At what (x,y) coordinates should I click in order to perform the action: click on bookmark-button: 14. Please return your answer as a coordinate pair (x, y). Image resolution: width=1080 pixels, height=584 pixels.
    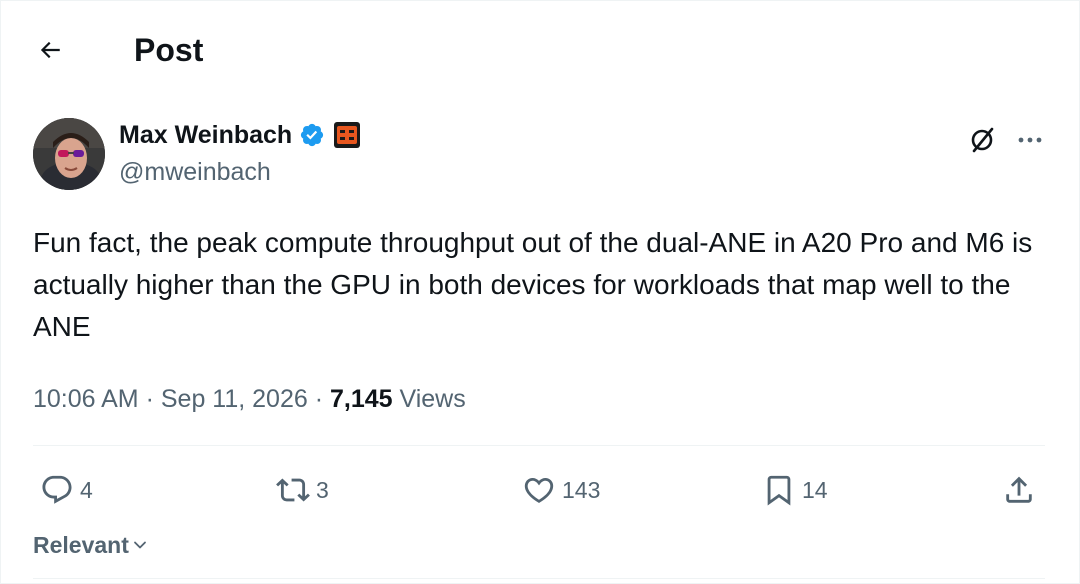
    Looking at the image, I should click on (795, 490).